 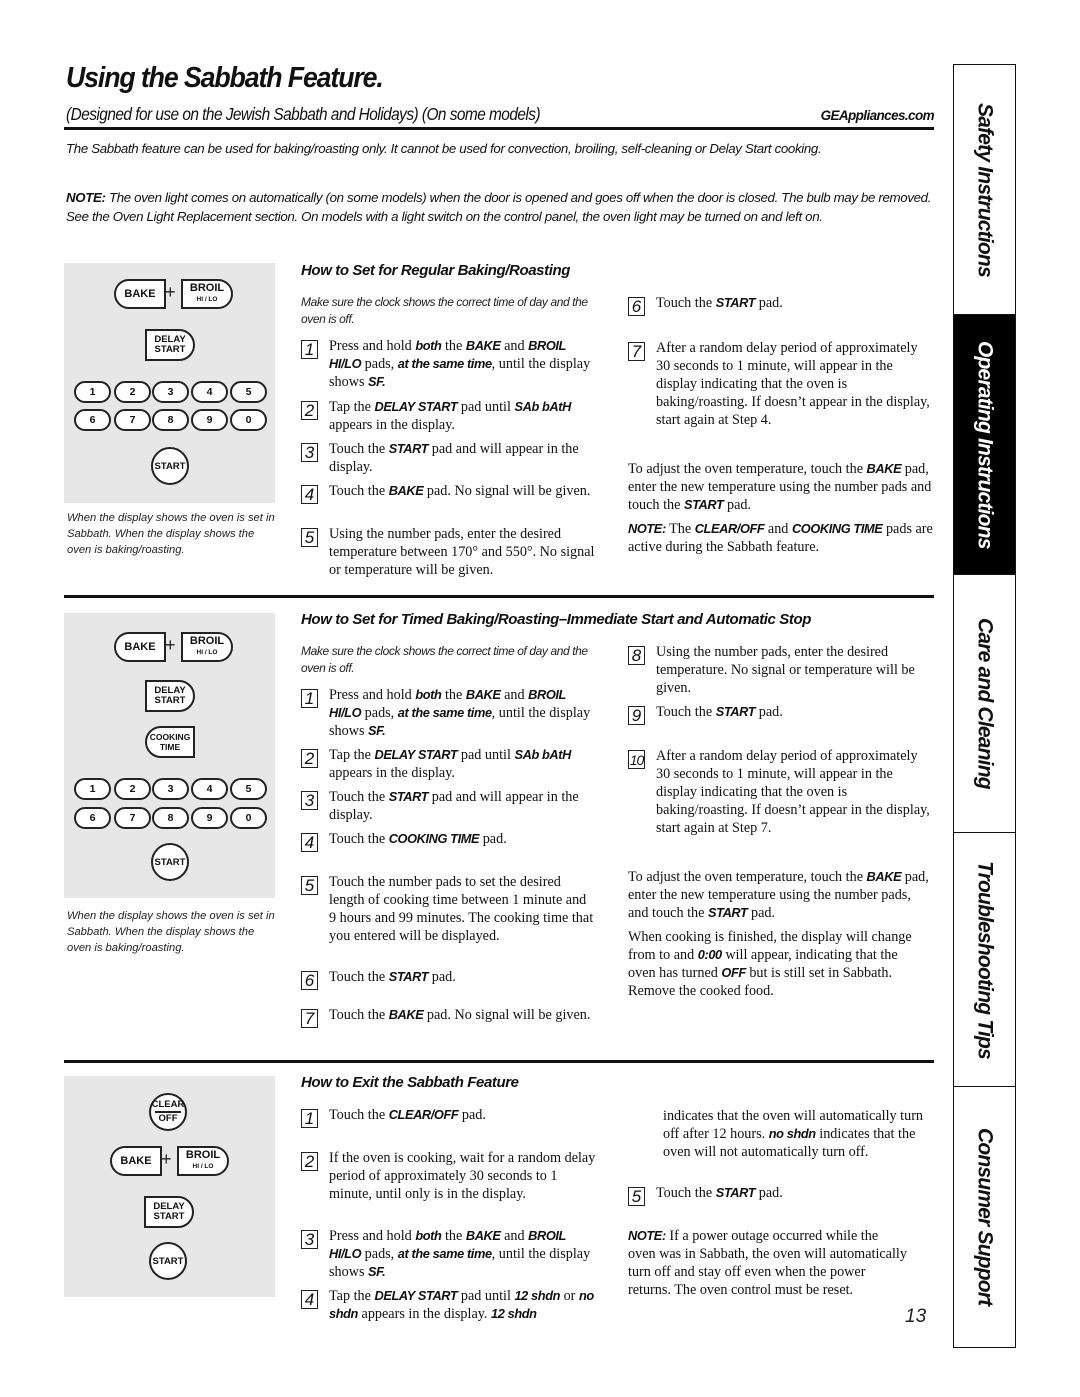 I want to click on header-divider, so click(x=499, y=128).